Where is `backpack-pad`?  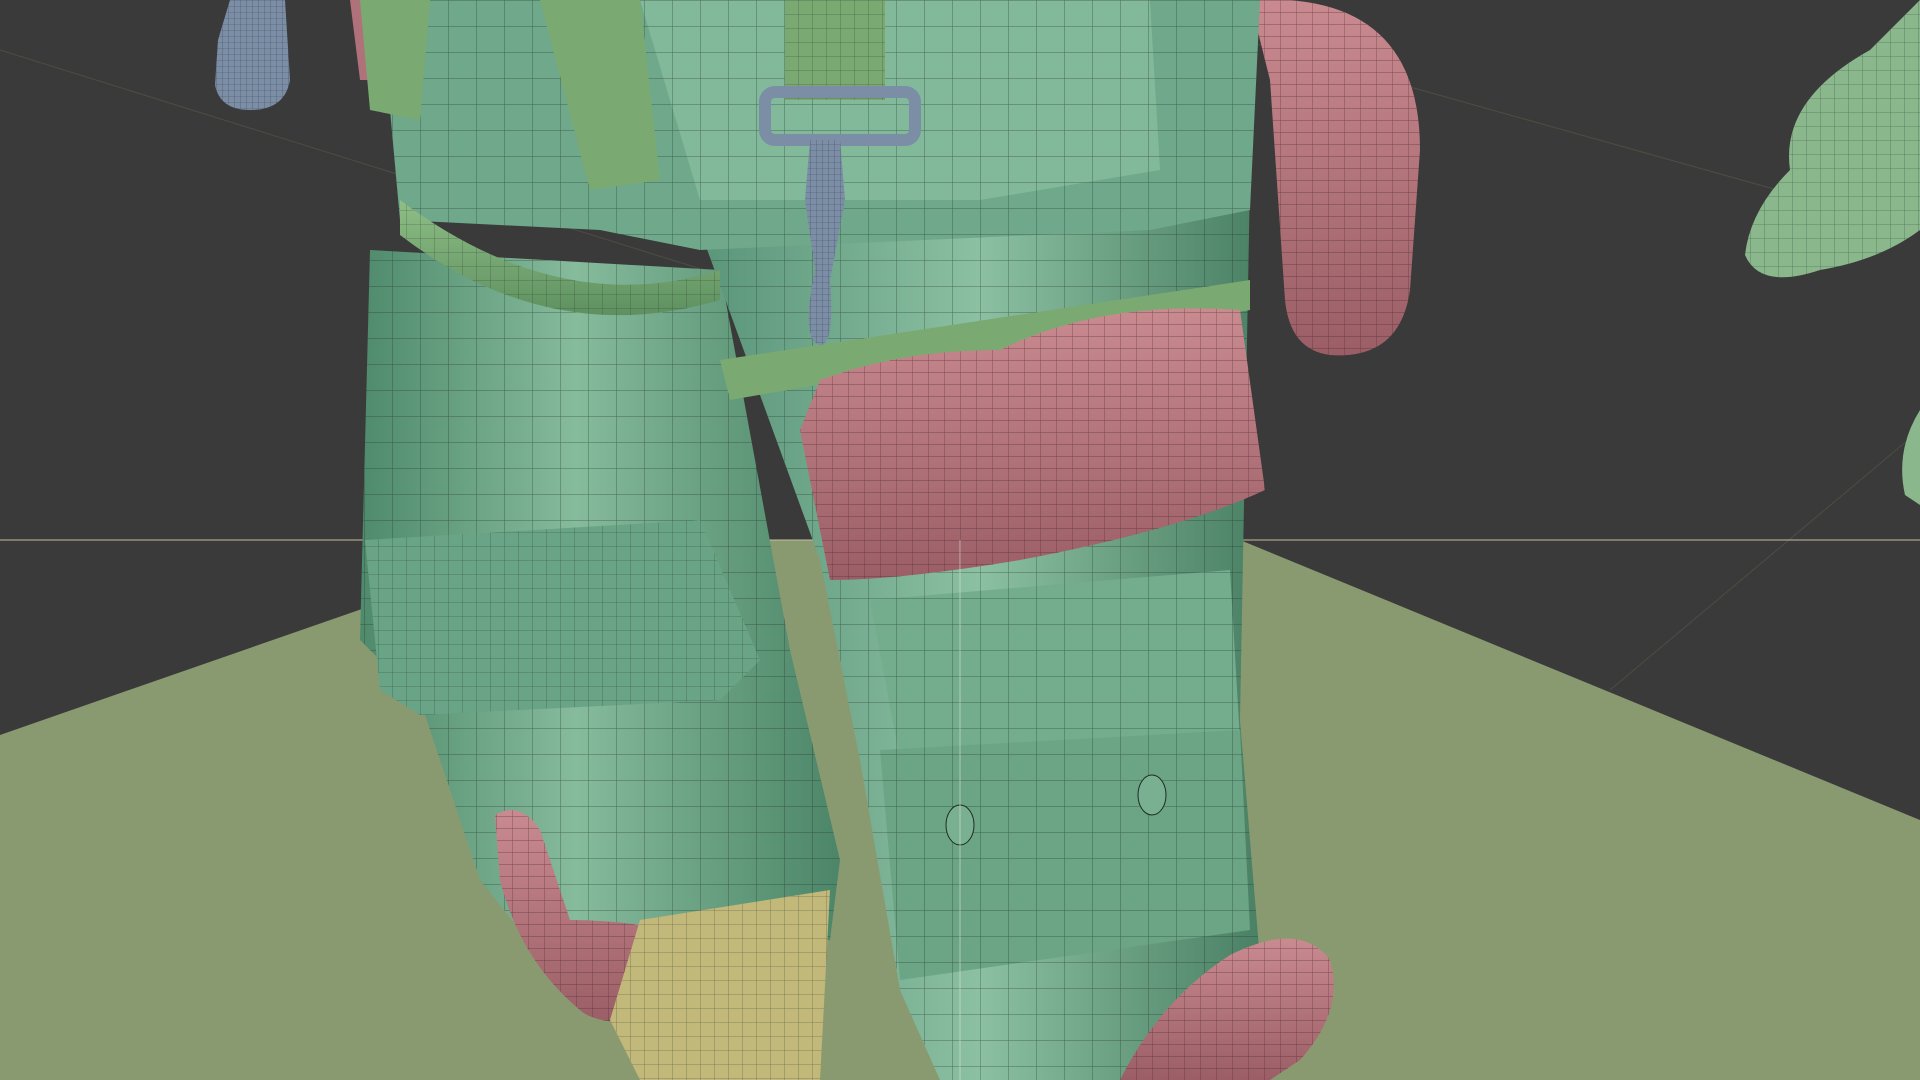
backpack-pad is located at coordinates (1335, 178).